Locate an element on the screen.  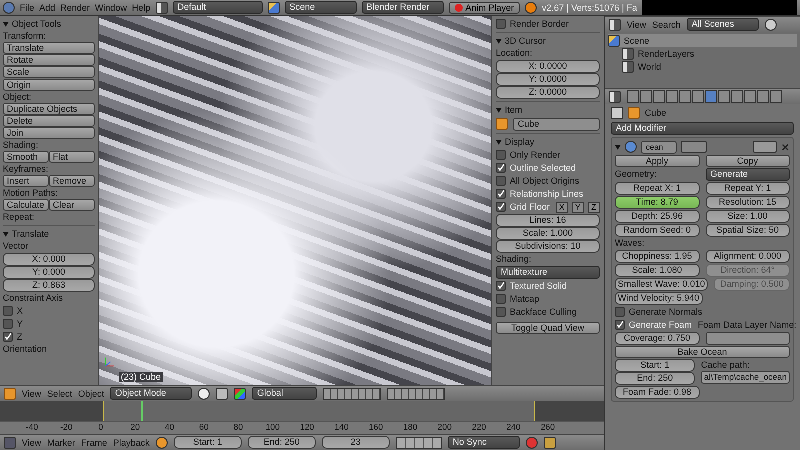
scene-icon is located at coordinates (274, 8).